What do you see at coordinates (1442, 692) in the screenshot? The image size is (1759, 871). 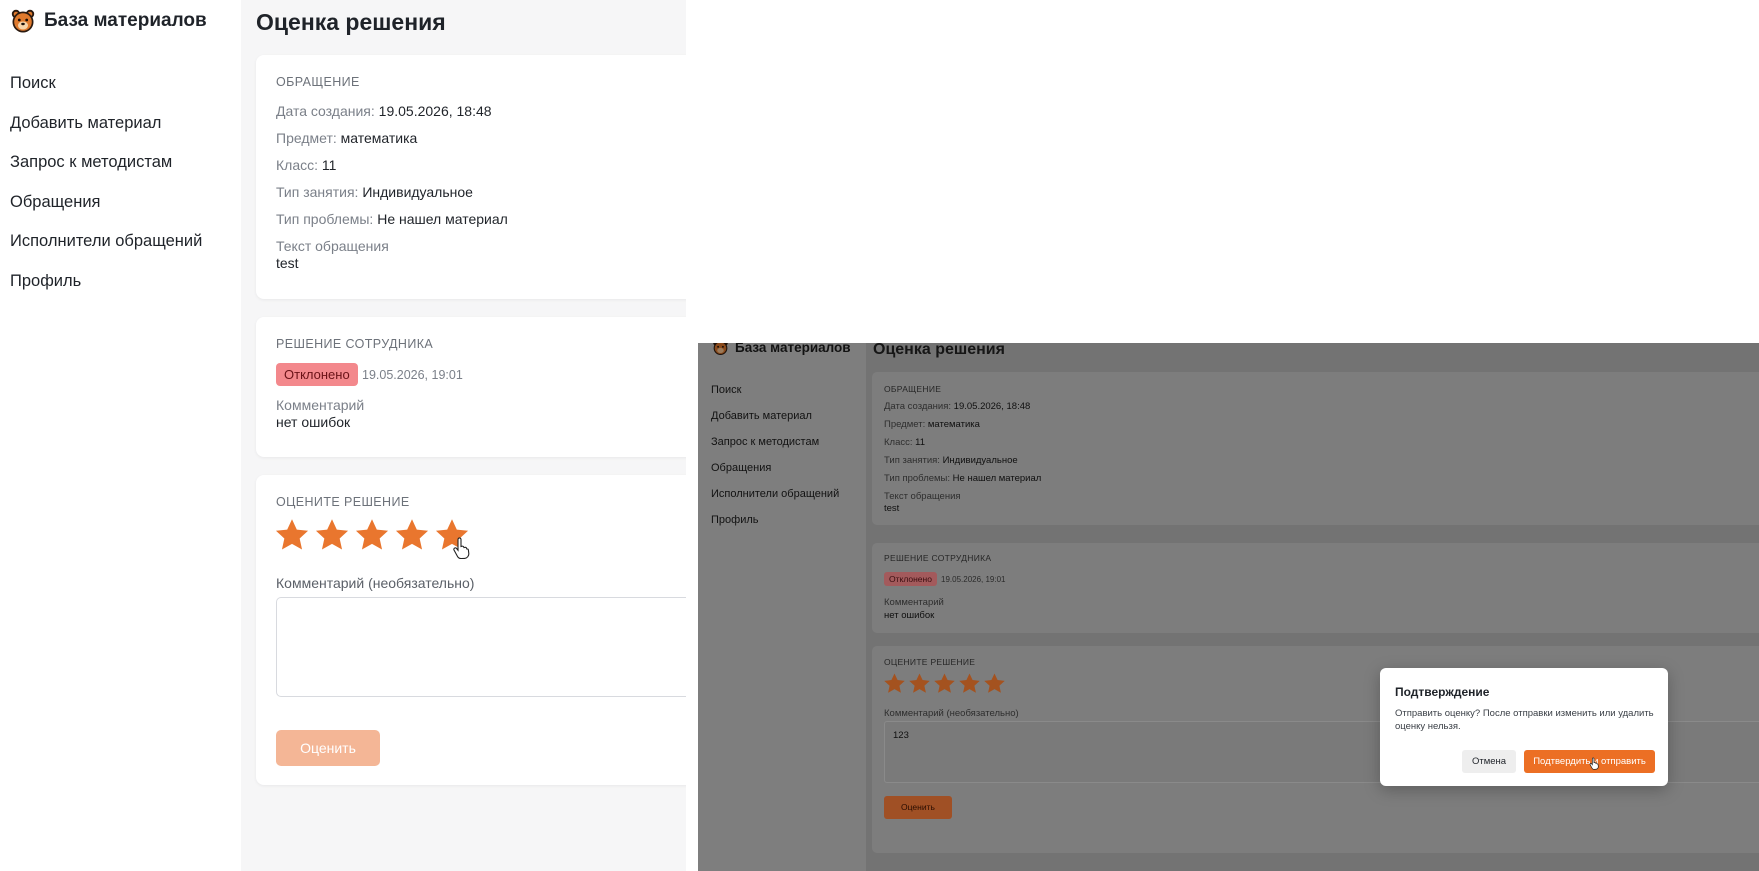 I see `dialog-title: Подтверждение` at bounding box center [1442, 692].